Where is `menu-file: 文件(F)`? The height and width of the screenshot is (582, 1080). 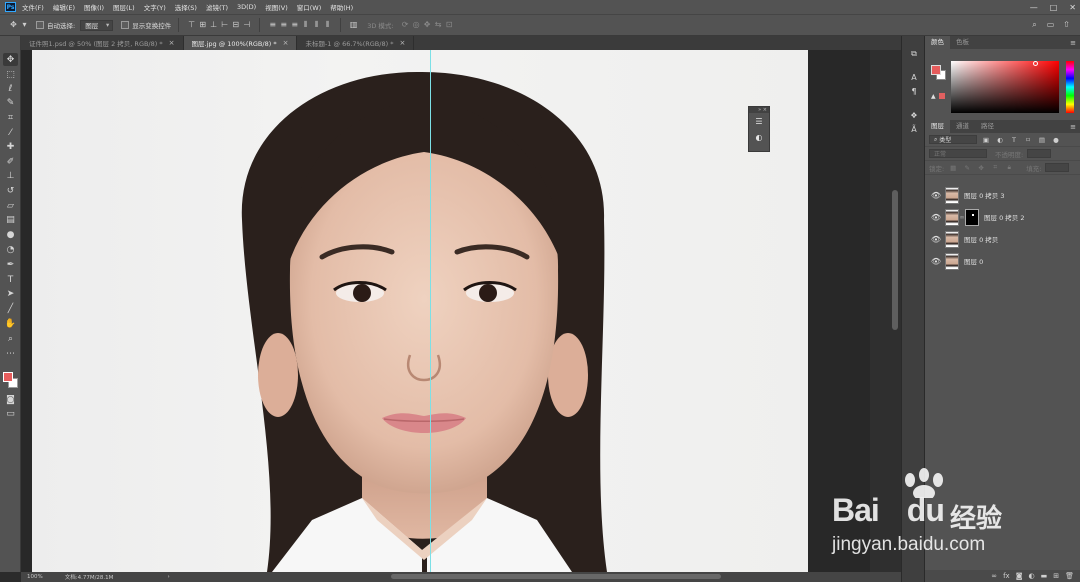 menu-file: 文件(F) is located at coordinates (33, 7).